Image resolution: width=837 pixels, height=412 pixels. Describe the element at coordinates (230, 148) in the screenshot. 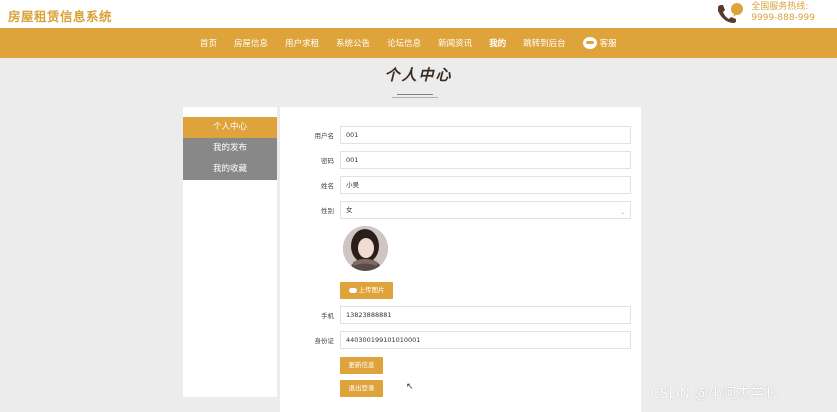

I see `sidebar-item-my-posts: 我的发布` at that location.